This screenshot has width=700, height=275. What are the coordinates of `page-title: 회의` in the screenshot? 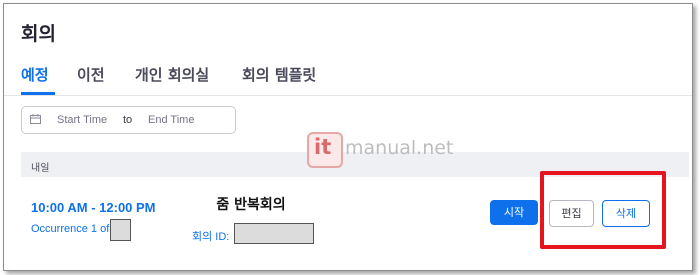 It's located at (38, 34).